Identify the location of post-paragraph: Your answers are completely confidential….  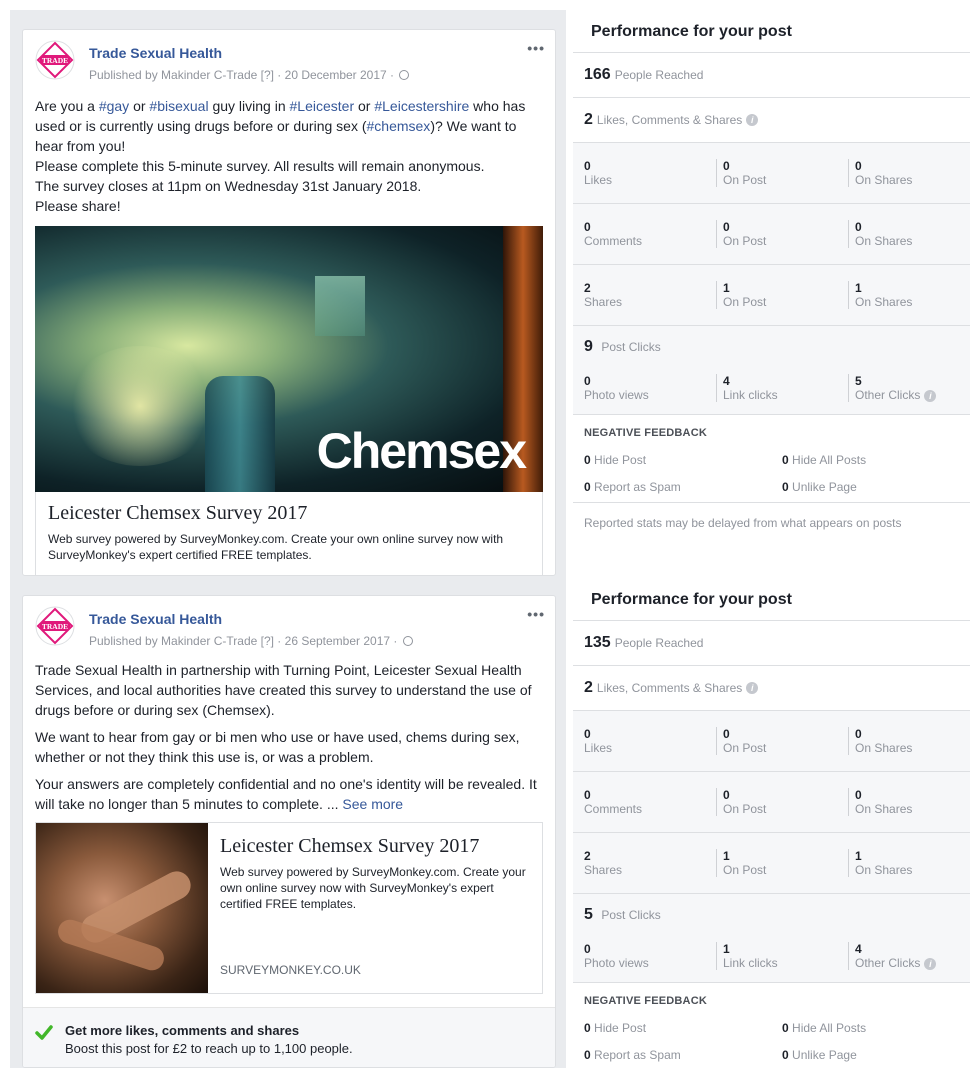
(289, 794).